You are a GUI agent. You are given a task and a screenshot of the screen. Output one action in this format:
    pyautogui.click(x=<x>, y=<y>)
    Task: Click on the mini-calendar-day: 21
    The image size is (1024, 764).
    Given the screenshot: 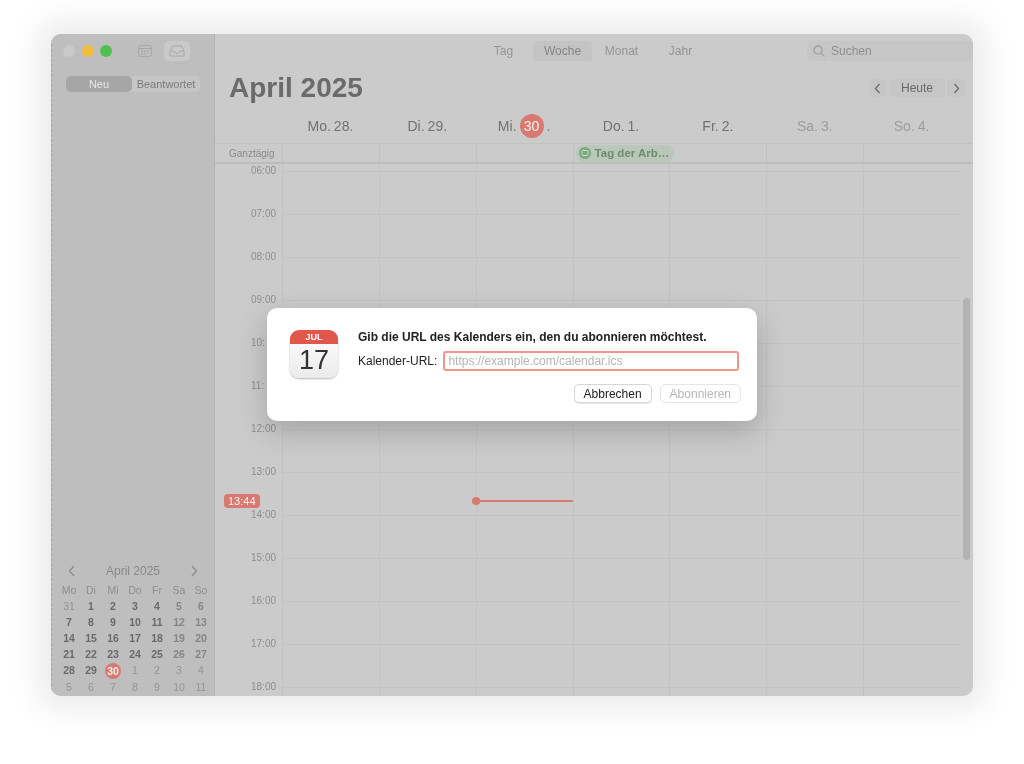 What is the action you would take?
    pyautogui.click(x=69, y=654)
    